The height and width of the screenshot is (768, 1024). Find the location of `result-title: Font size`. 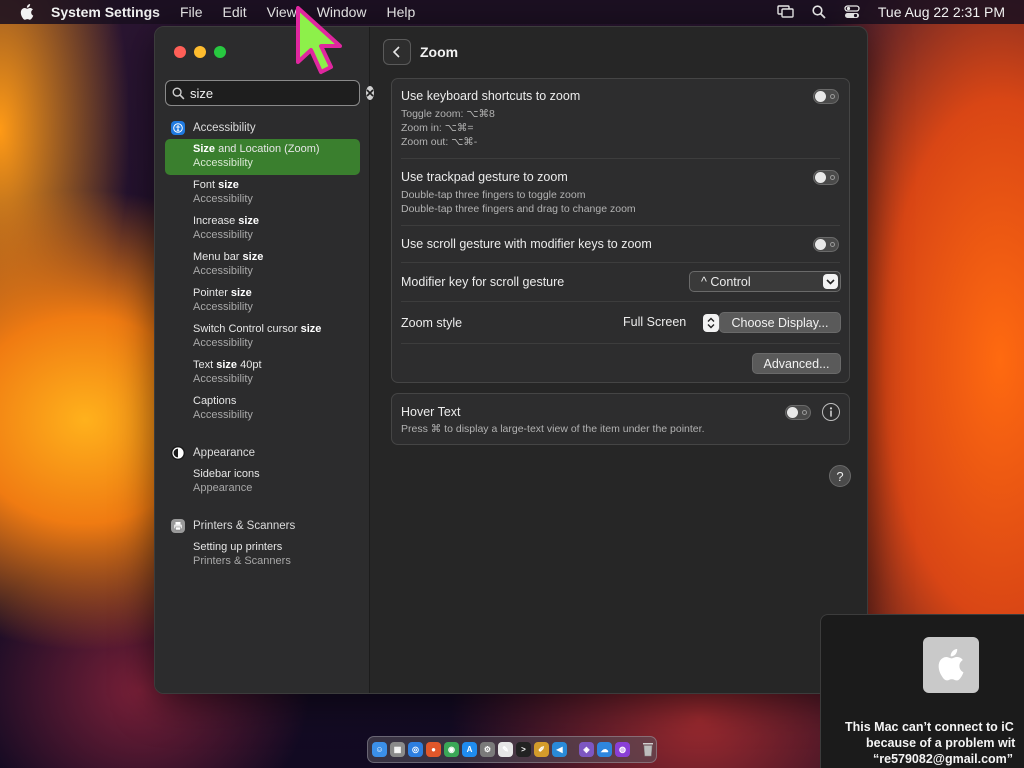

result-title: Font size is located at coordinates (216, 185).